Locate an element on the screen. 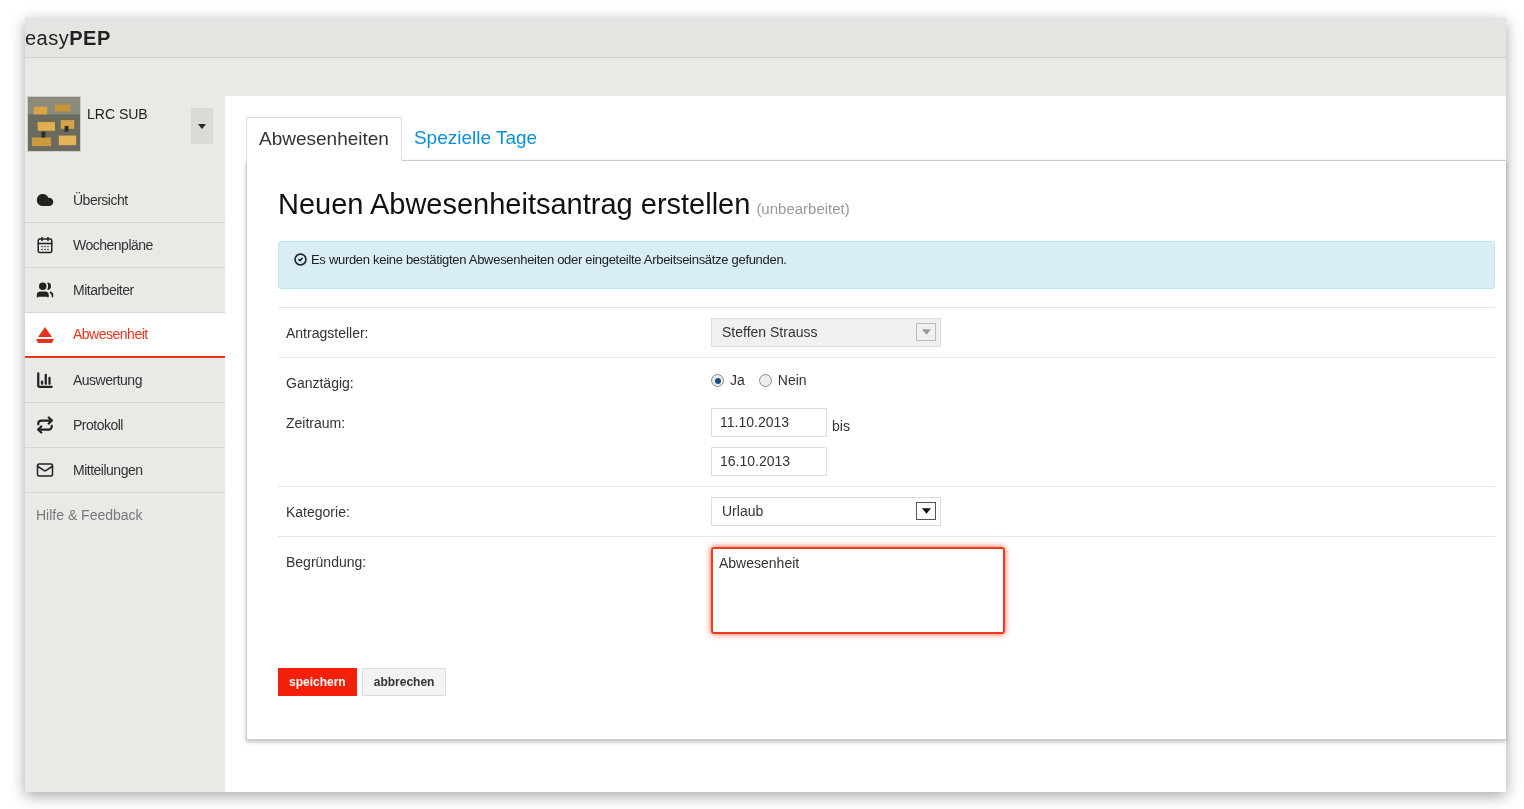 This screenshot has height=809, width=1524. tab: Spezielle Tage is located at coordinates (475, 138).